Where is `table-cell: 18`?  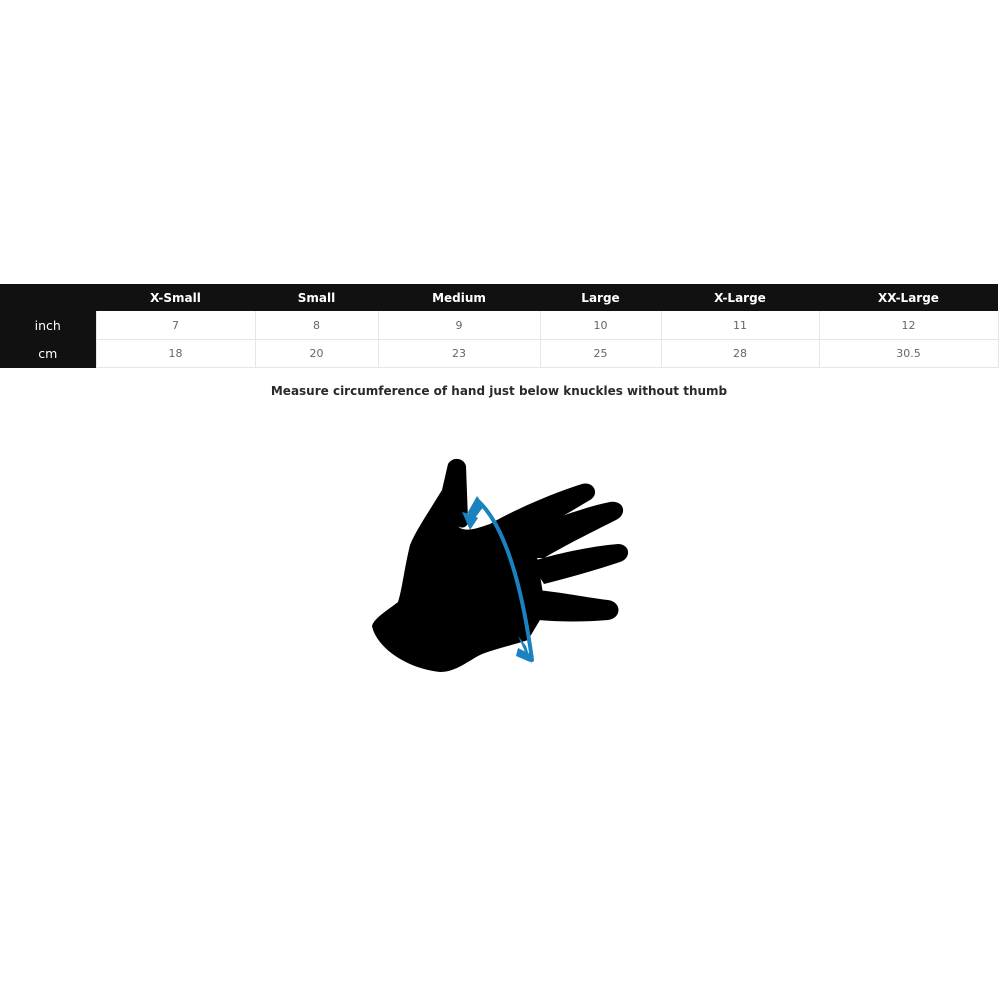 table-cell: 18 is located at coordinates (175, 353).